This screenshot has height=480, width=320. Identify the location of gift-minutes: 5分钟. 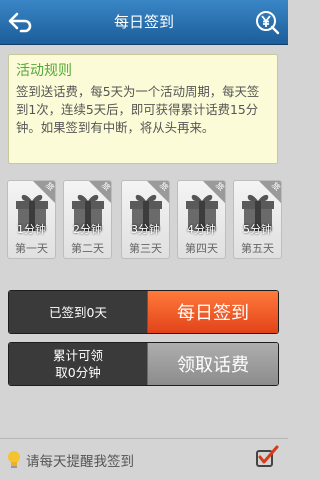
(257, 229).